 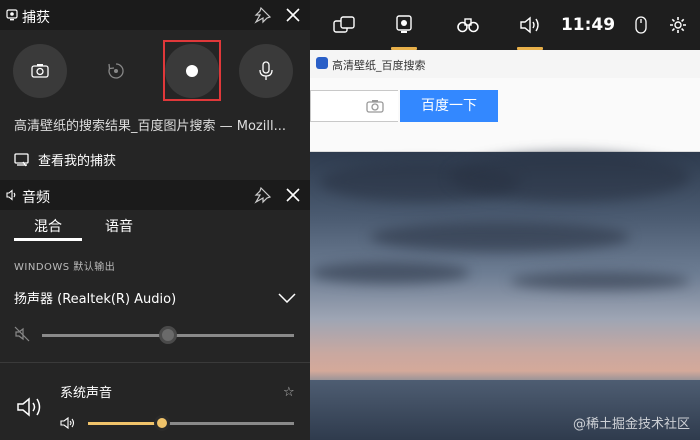 What do you see at coordinates (48, 239) in the screenshot?
I see `active-tab-indicator` at bounding box center [48, 239].